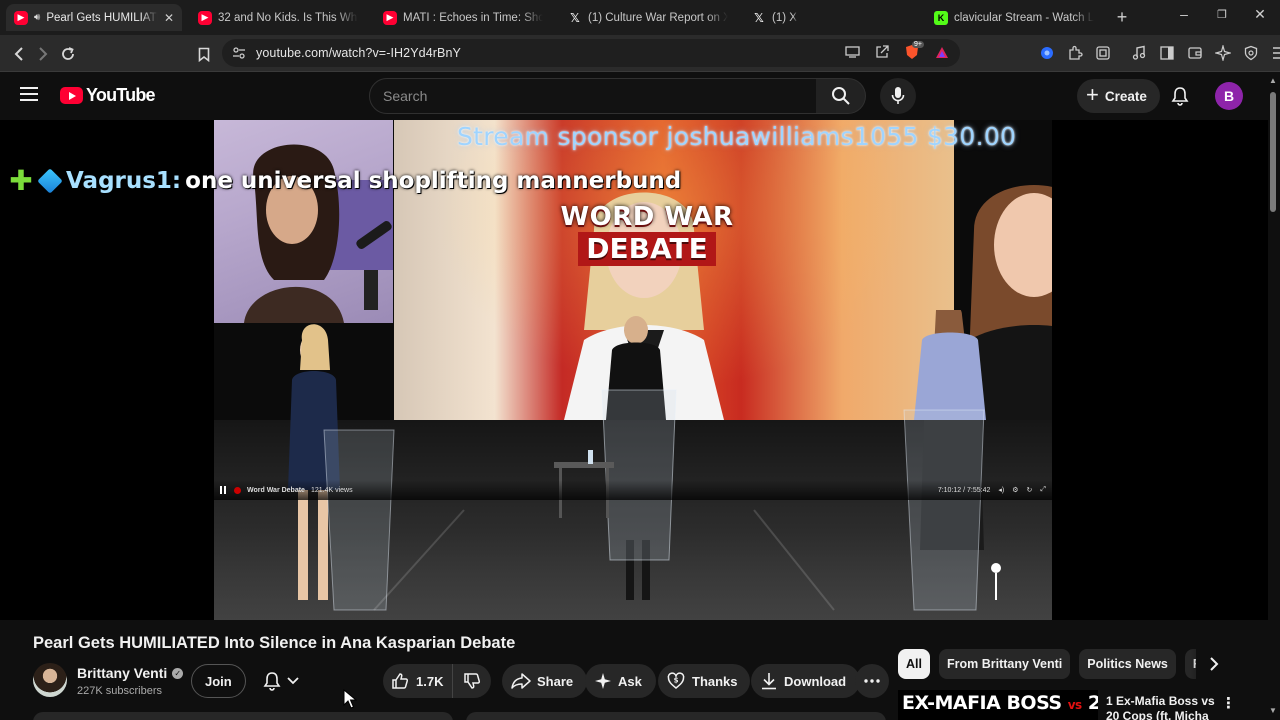 The image size is (1280, 720). What do you see at coordinates (1015, 490) in the screenshot?
I see `settings-icon: ⚙` at bounding box center [1015, 490].